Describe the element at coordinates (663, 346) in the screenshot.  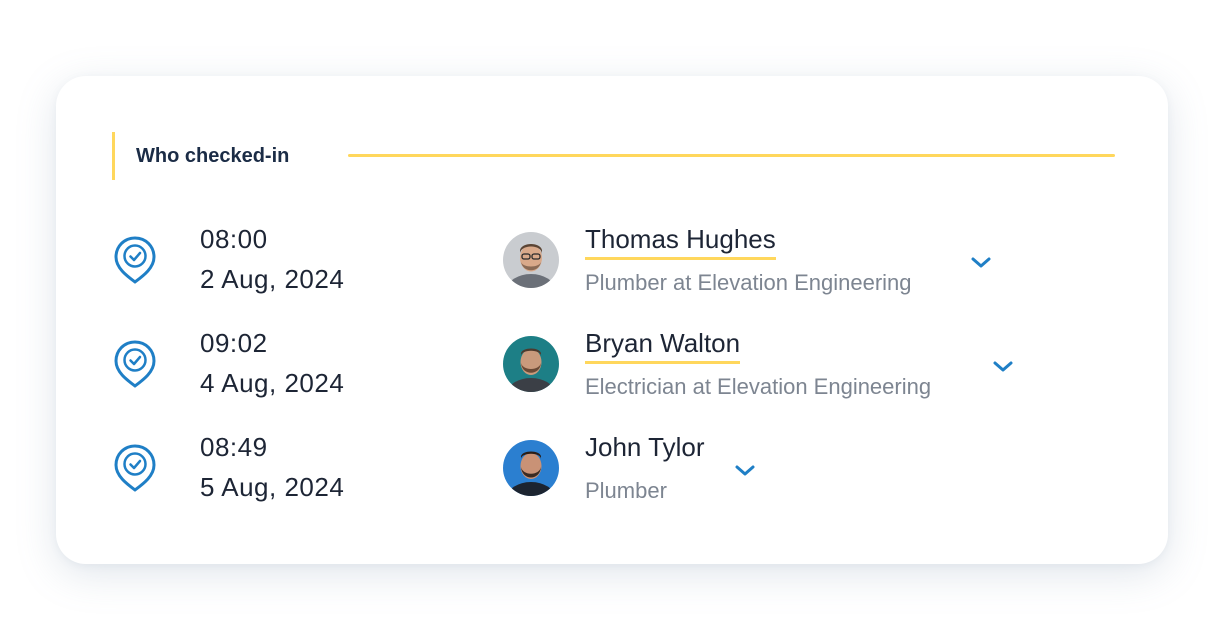
I see `person-name: Bryan Walton` at that location.